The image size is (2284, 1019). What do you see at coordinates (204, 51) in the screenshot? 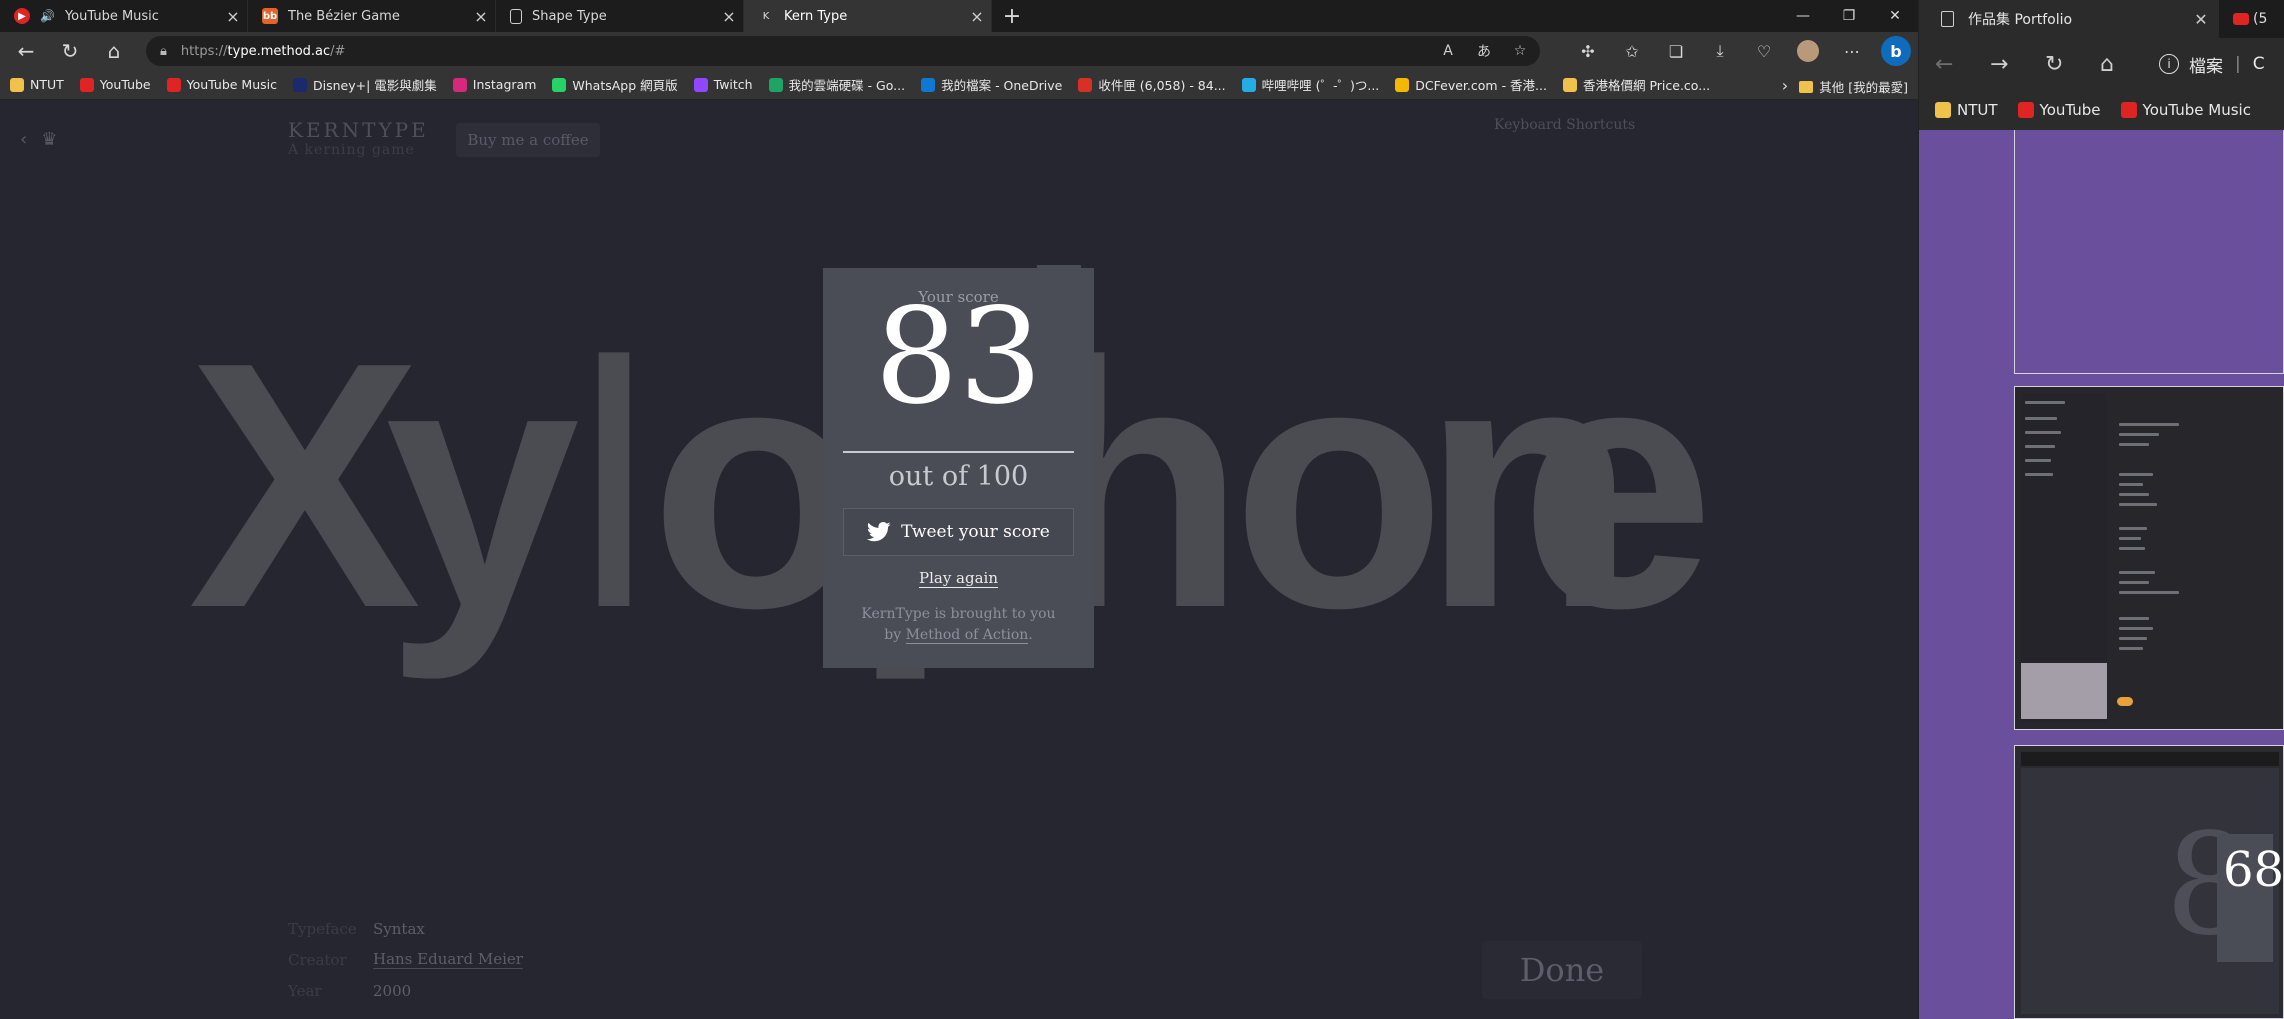
I see `url-scheme: https://` at bounding box center [204, 51].